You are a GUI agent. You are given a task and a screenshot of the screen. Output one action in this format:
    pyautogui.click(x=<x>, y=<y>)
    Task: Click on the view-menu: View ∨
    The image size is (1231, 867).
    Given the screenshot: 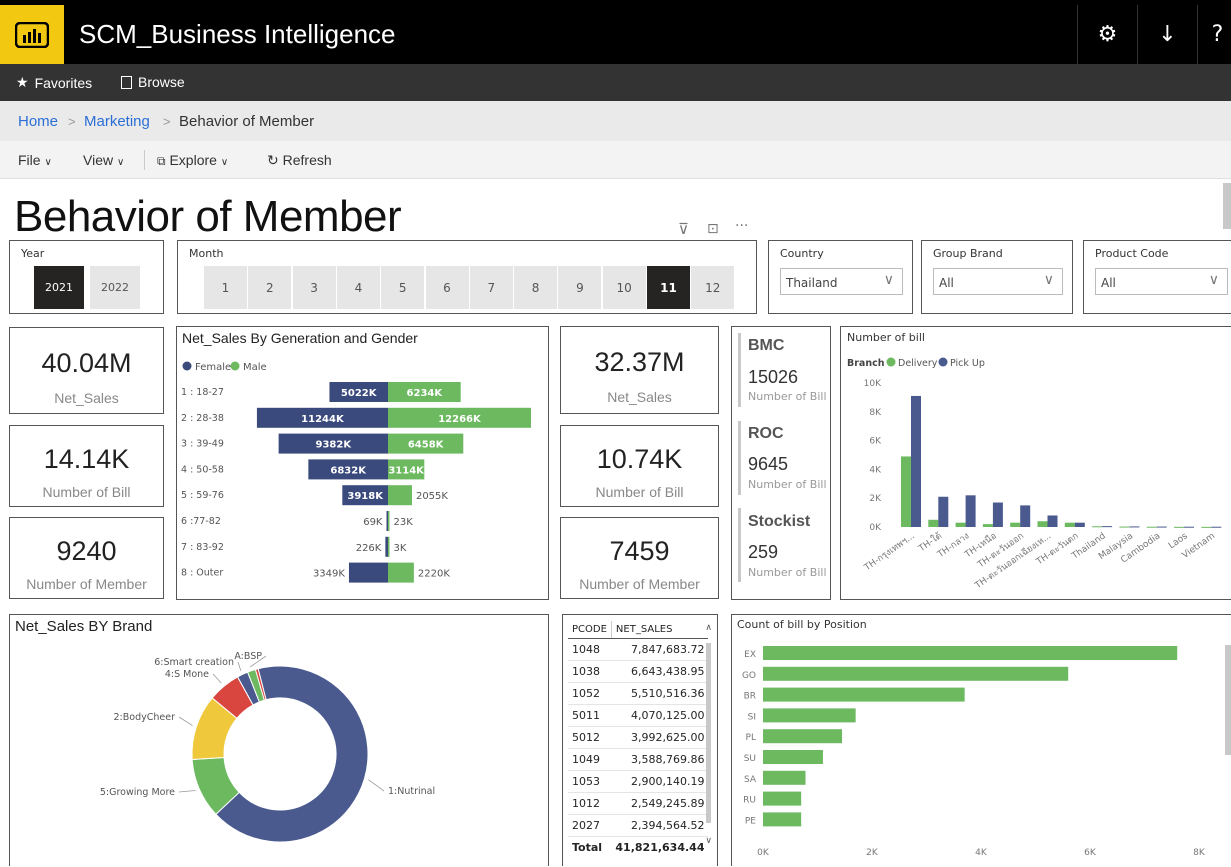 What is the action you would take?
    pyautogui.click(x=103, y=160)
    